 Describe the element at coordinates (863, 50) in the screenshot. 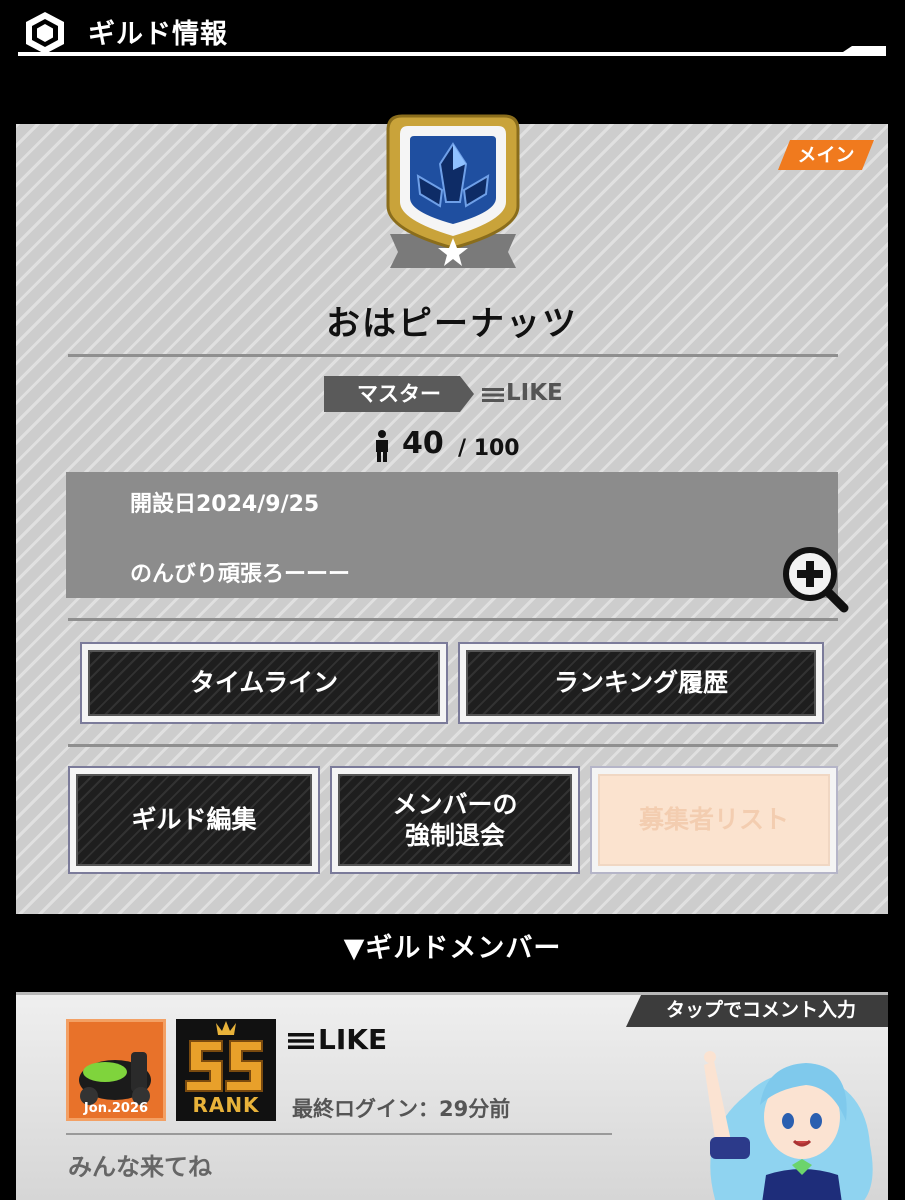

I see `header-underline-accent` at that location.